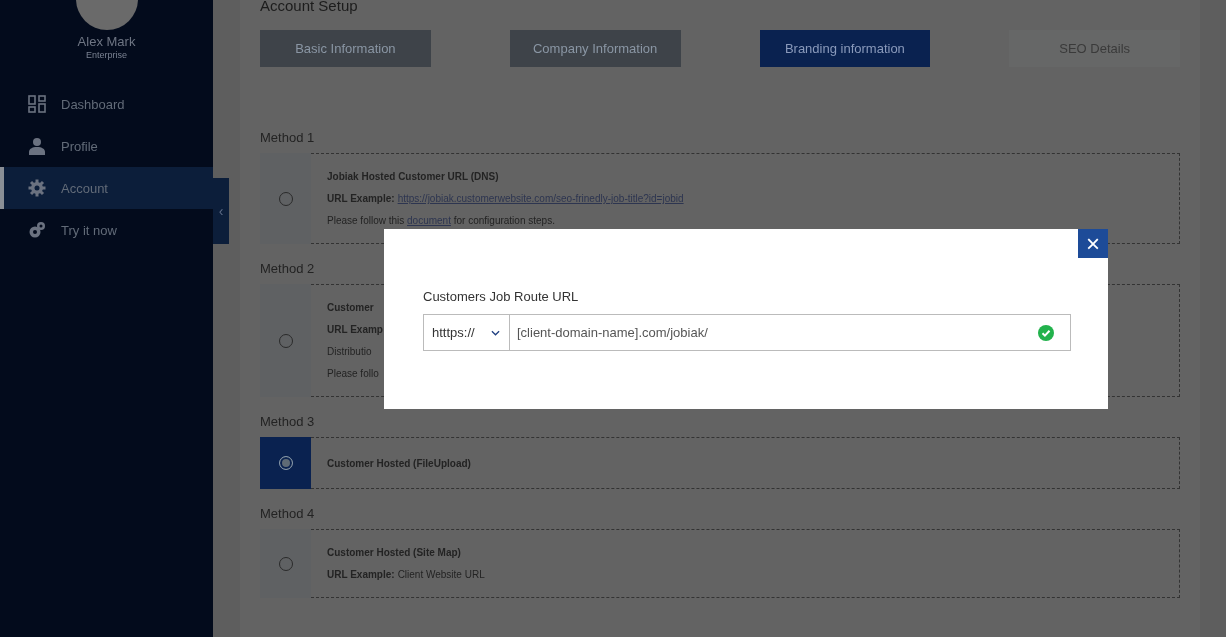  What do you see at coordinates (287, 513) in the screenshot?
I see `method-label: Method 4` at bounding box center [287, 513].